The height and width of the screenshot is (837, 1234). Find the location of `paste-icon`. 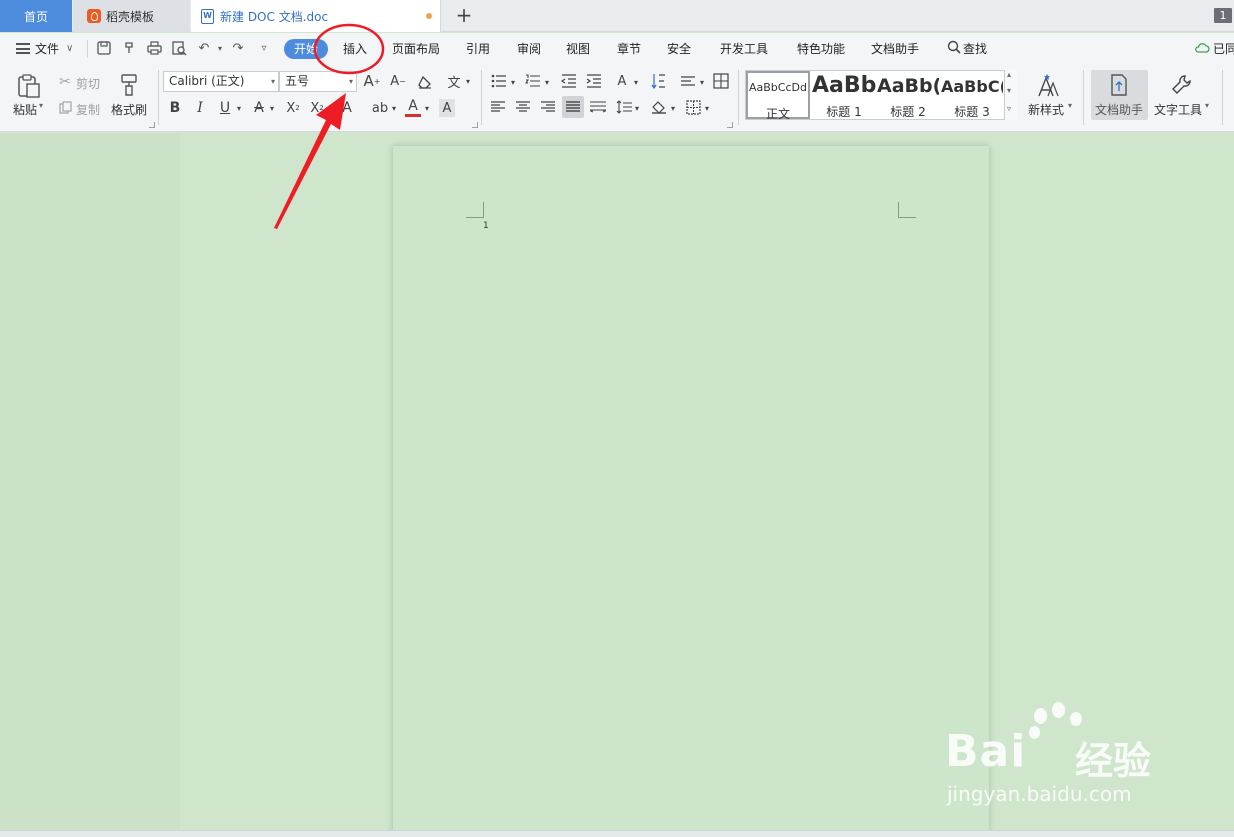

paste-icon is located at coordinates (29, 86).